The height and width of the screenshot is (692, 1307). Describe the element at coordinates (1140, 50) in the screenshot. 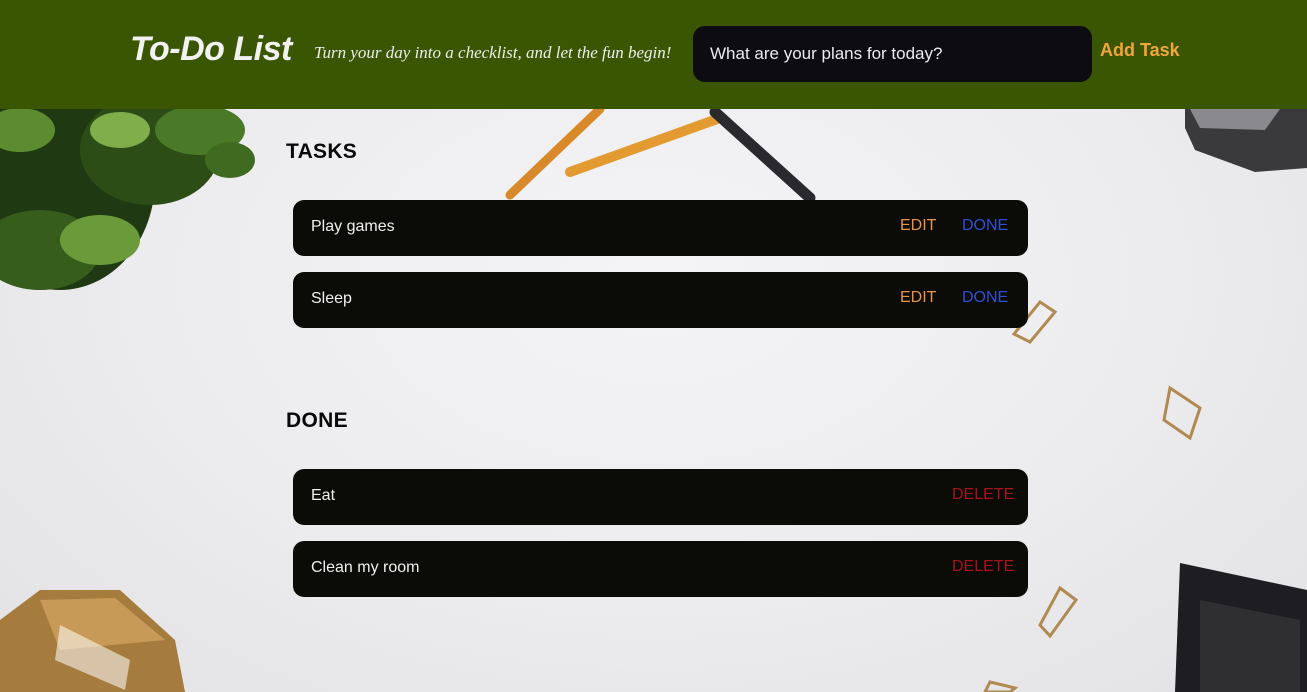

I see `add-task-button: Add Task` at that location.